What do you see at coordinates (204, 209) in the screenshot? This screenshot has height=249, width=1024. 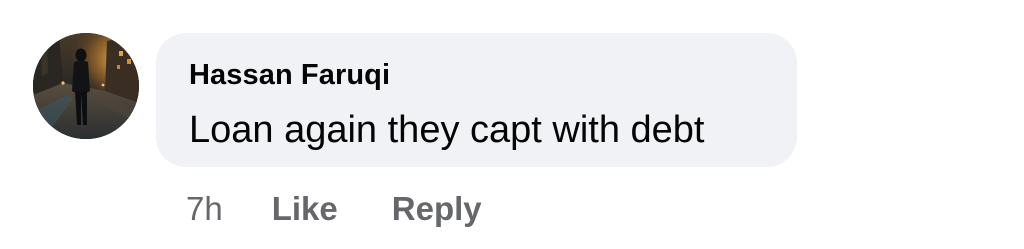 I see `comment-timestamp: 7h` at bounding box center [204, 209].